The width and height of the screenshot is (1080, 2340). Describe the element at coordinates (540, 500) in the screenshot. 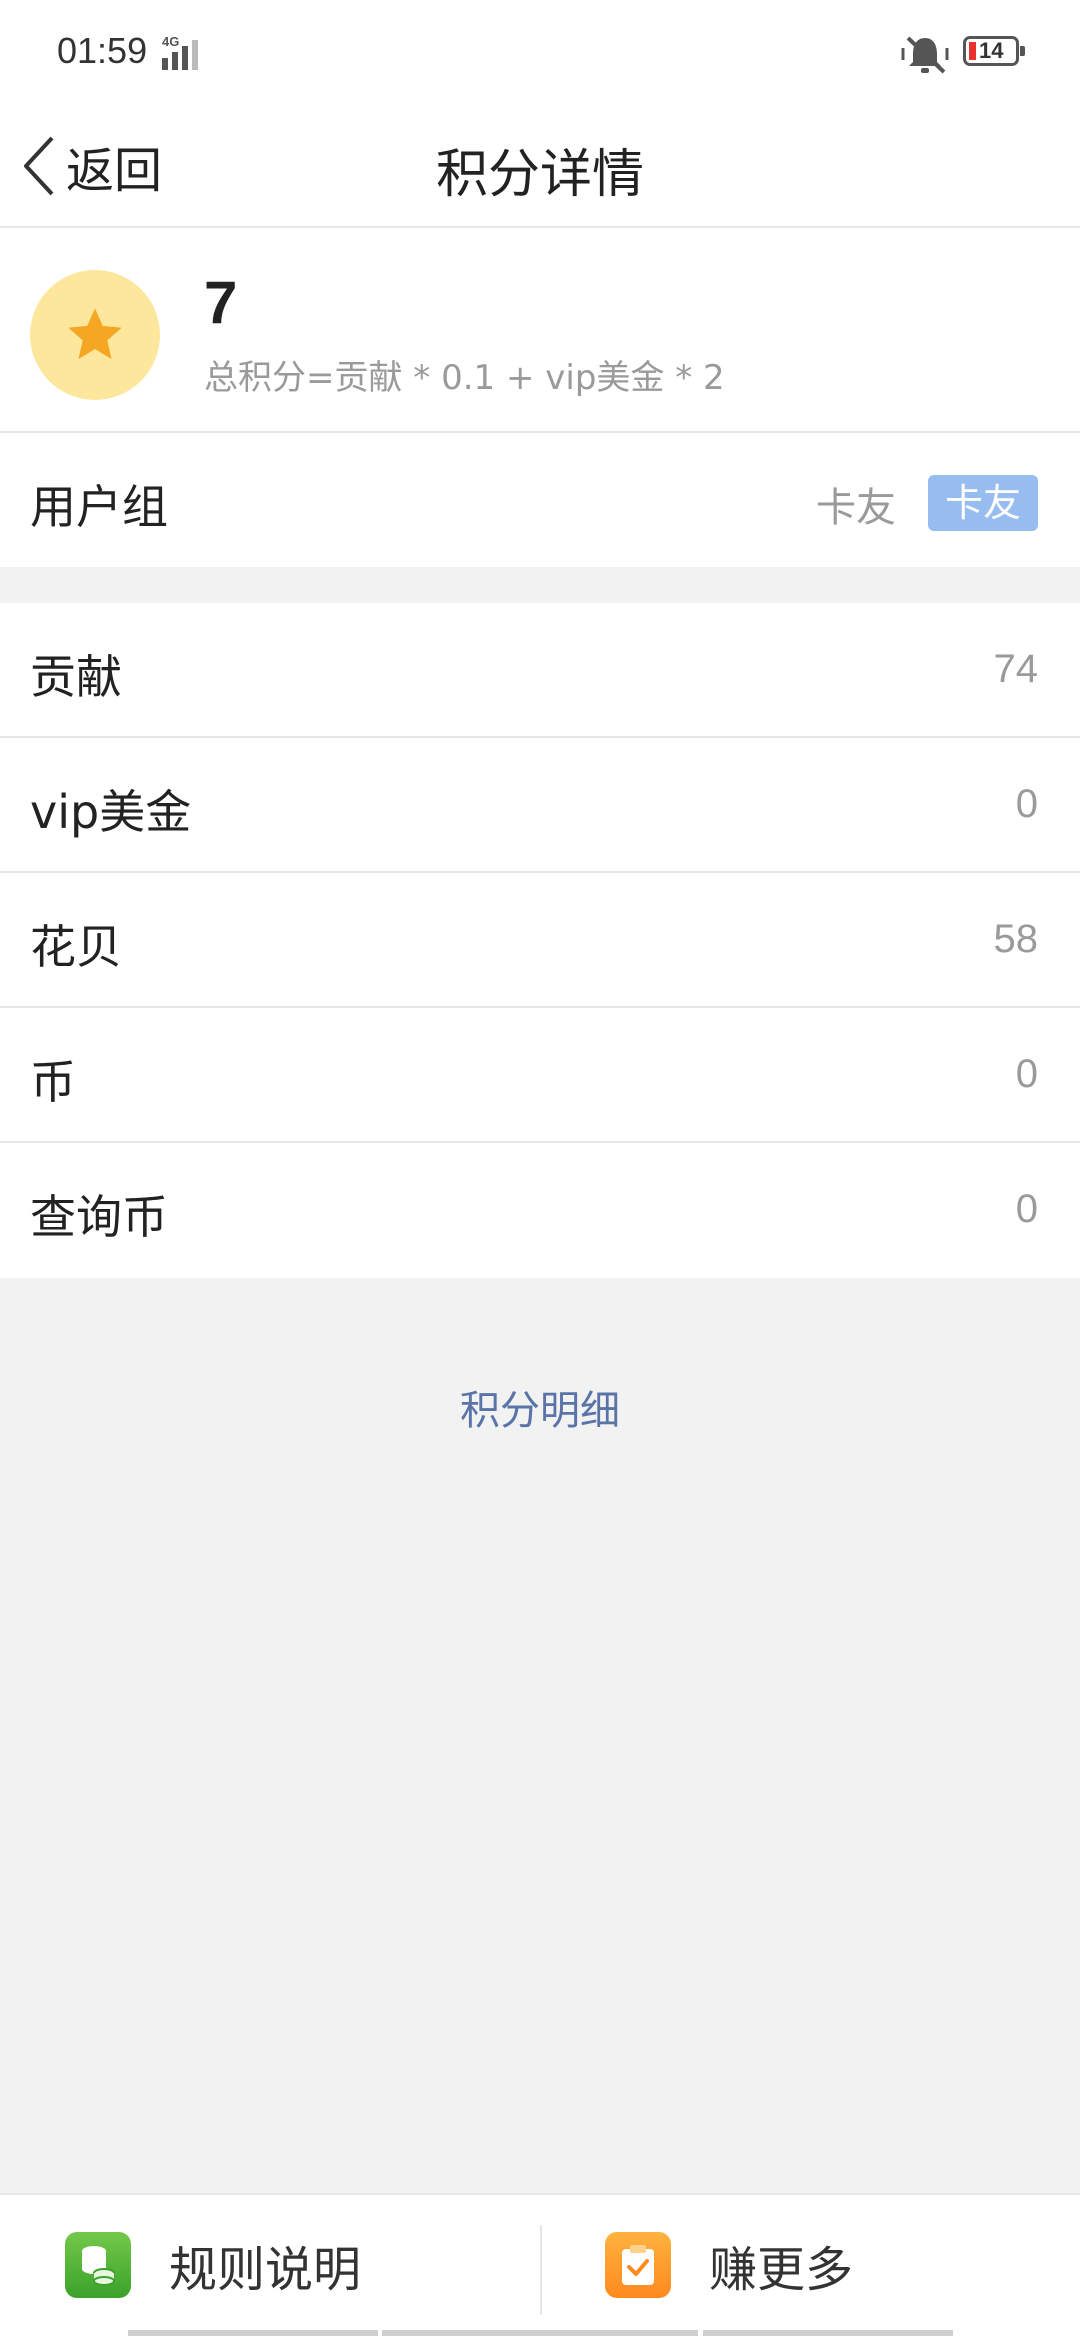

I see `usergroup-row: 用户组 卡友 卡友` at that location.